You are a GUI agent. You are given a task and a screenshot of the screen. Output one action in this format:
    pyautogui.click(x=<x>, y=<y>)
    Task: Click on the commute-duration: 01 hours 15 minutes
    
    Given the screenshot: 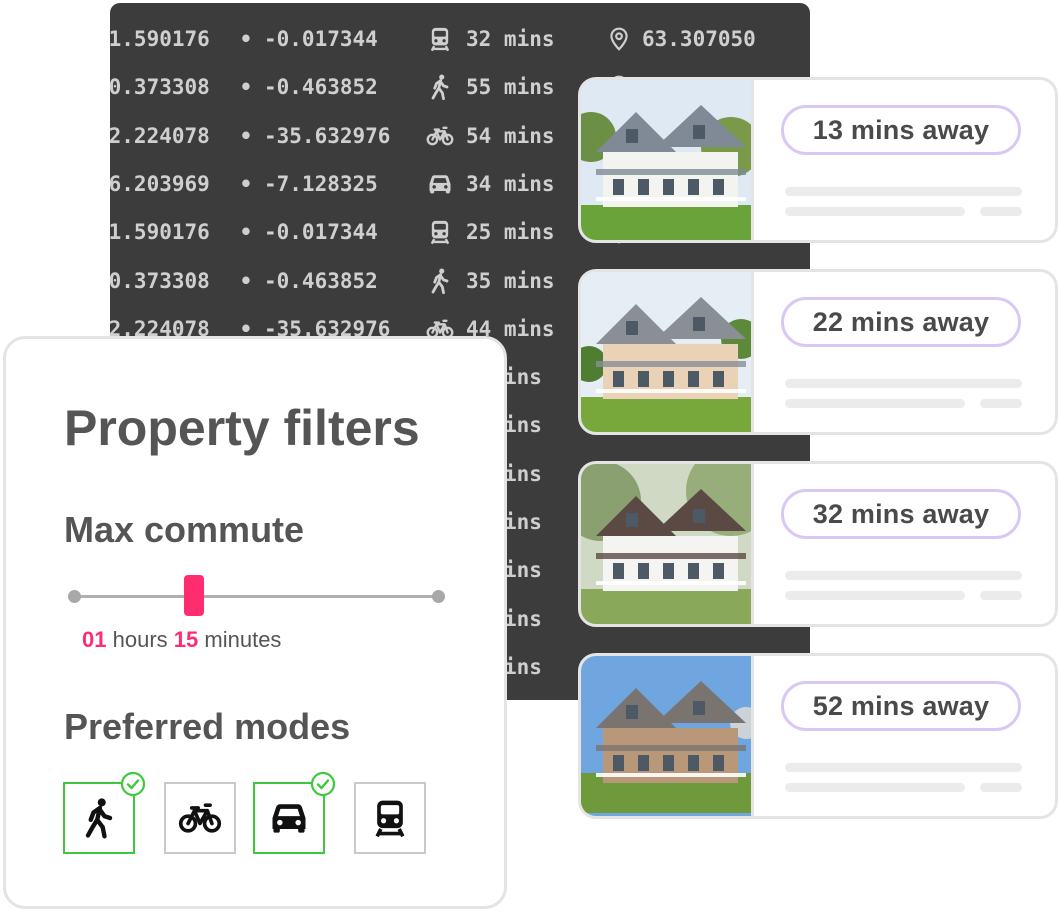 What is the action you would take?
    pyautogui.click(x=181, y=640)
    